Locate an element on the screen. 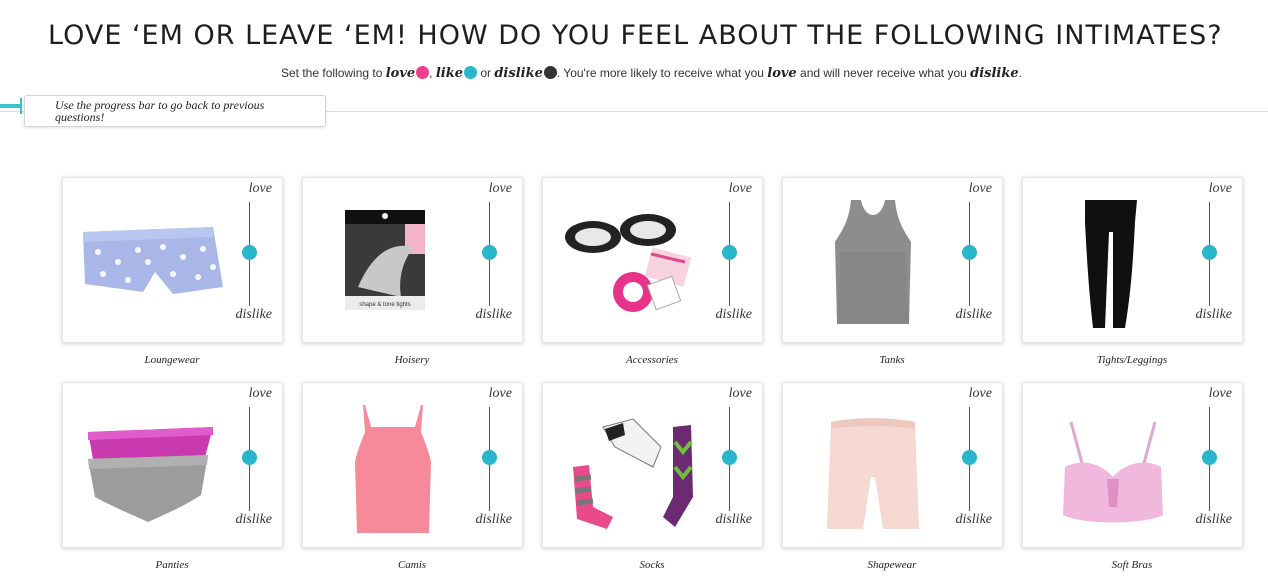 This screenshot has width=1268, height=583. item-card-socks: love dislike is located at coordinates (652, 465).